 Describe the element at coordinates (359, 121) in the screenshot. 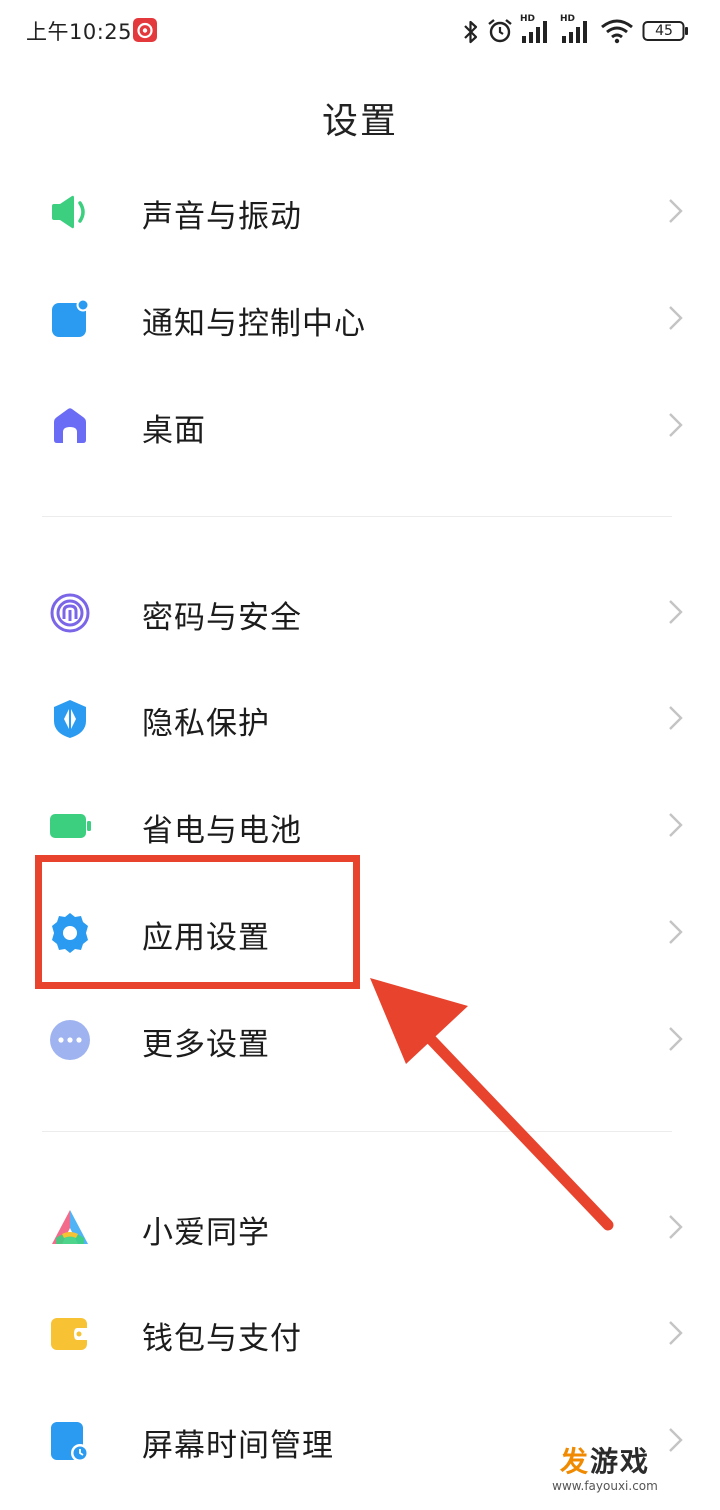

I see `page-title: 设置` at that location.